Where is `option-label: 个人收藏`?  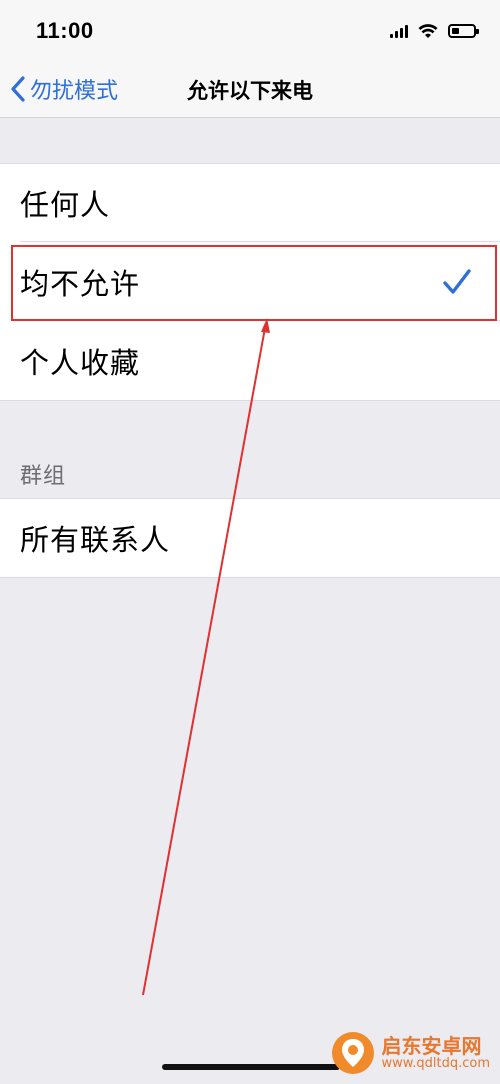
option-label: 个人收藏 is located at coordinates (80, 363).